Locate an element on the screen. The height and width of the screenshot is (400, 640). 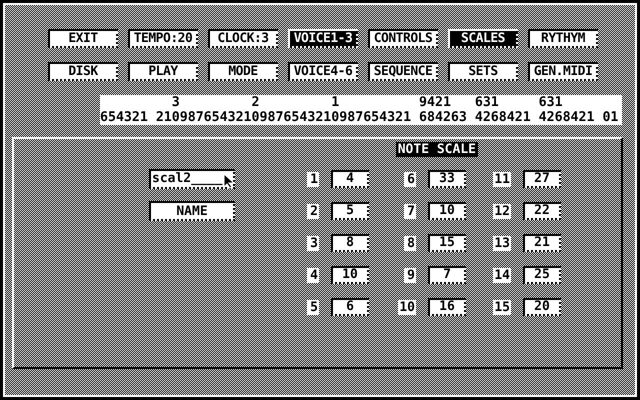
note-value-field: 20 is located at coordinates (542, 307).